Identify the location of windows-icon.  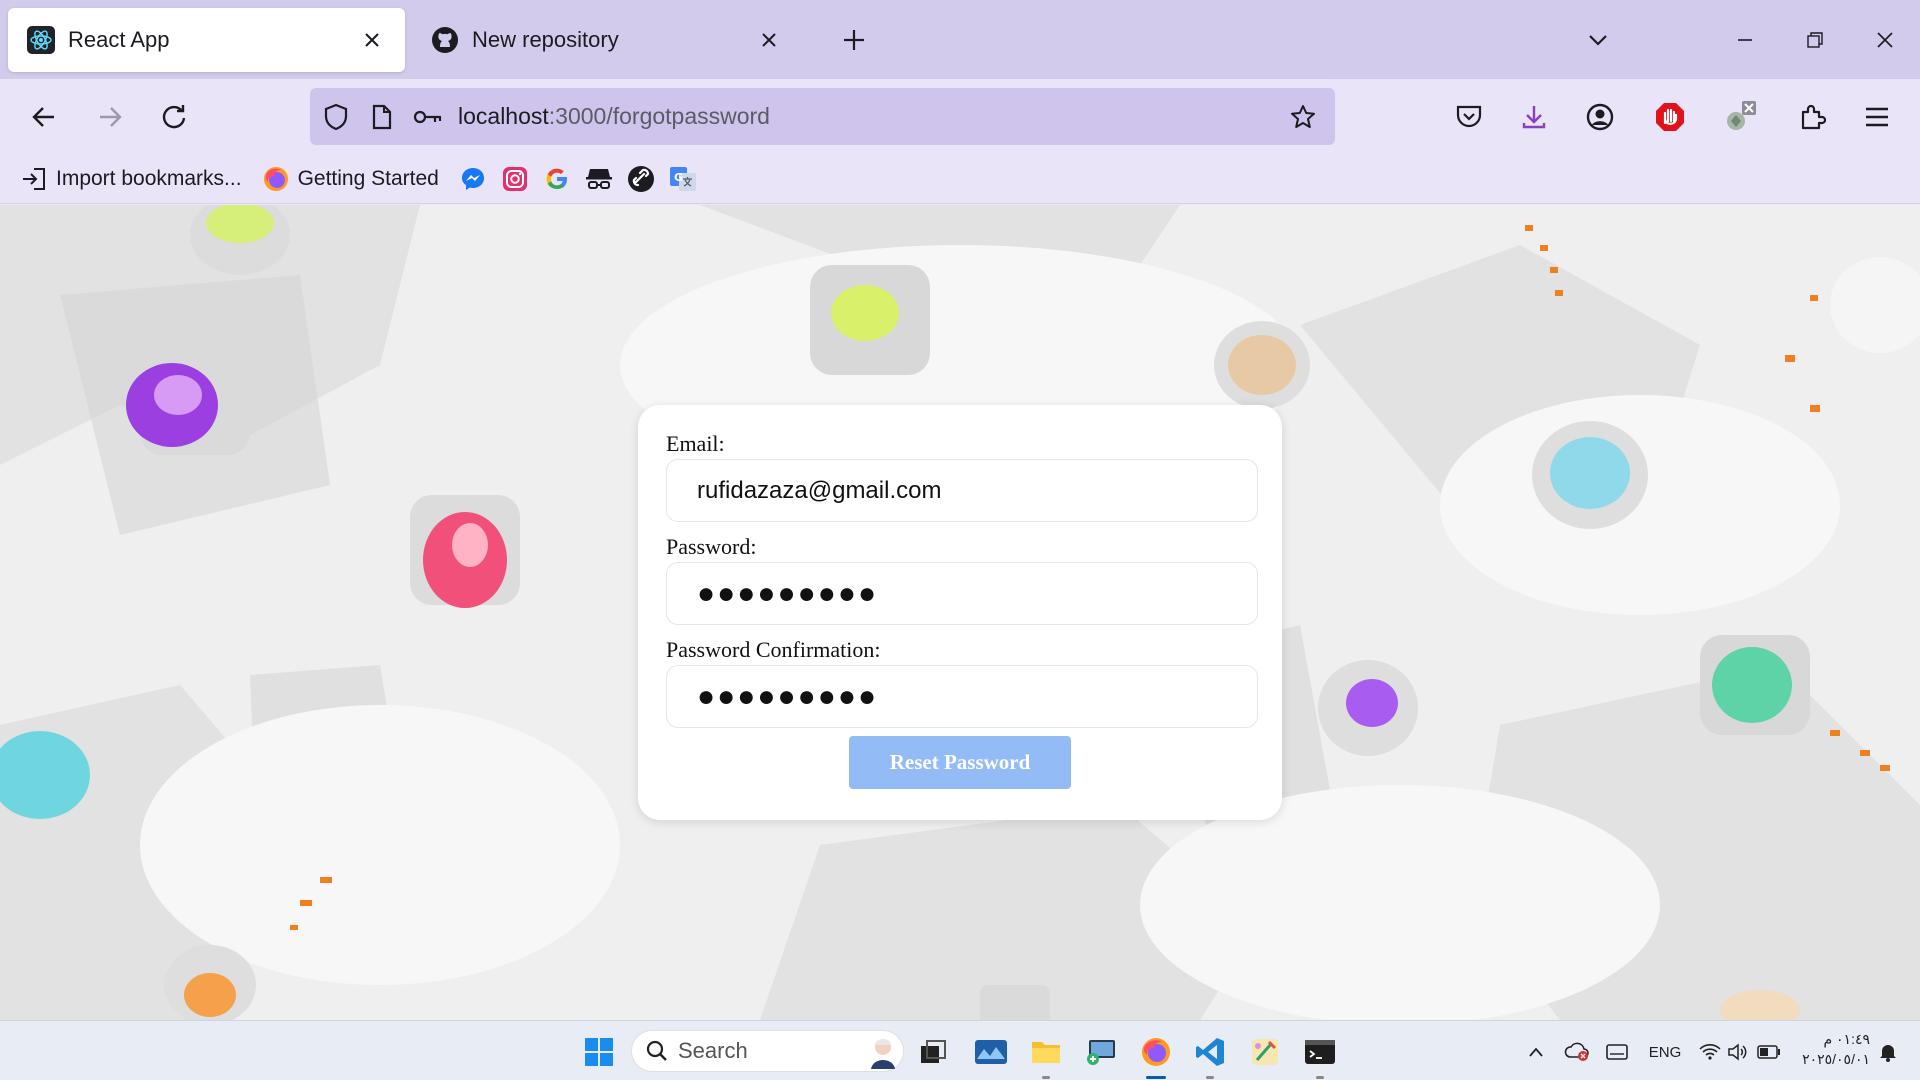
(599, 1052).